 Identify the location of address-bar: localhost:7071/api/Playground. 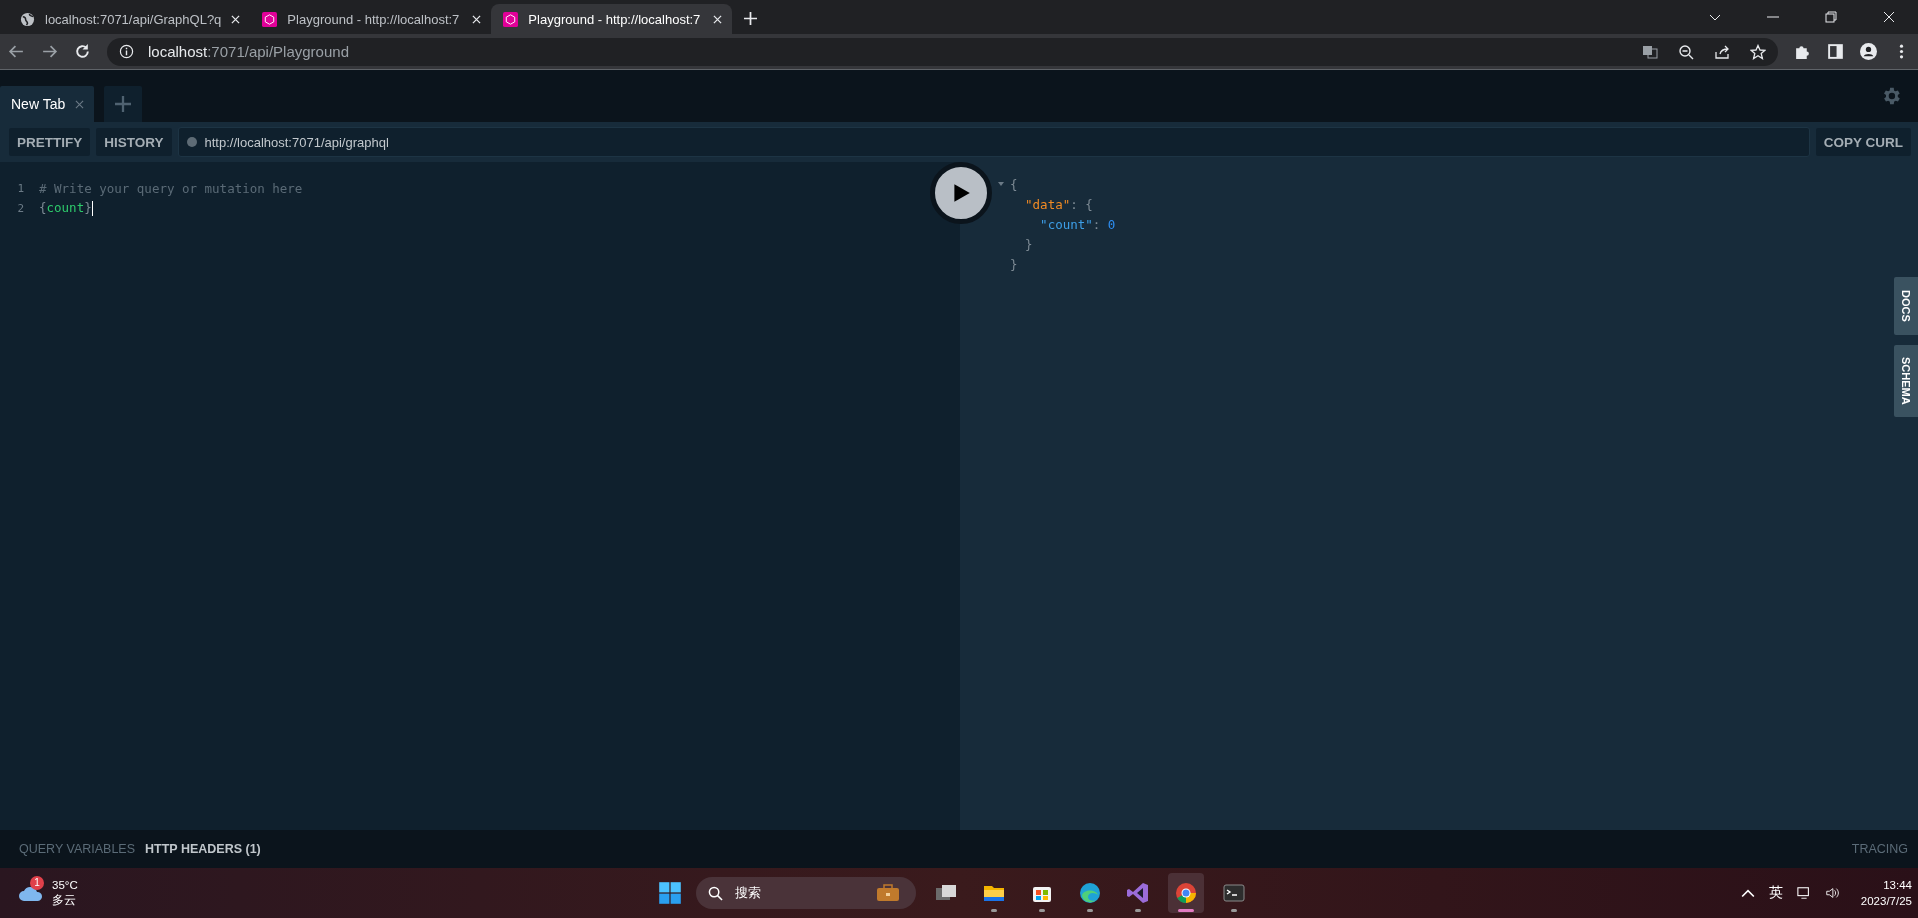
(942, 51).